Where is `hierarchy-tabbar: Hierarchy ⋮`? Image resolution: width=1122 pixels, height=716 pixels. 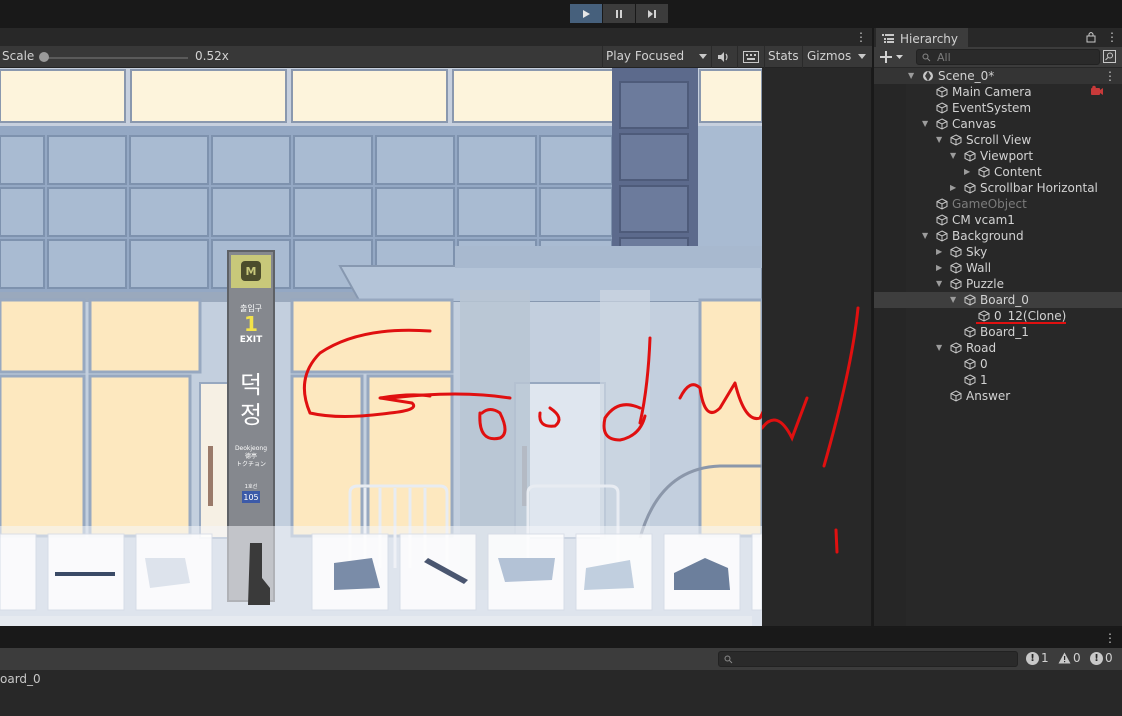 hierarchy-tabbar: Hierarchy ⋮ is located at coordinates (998, 37).